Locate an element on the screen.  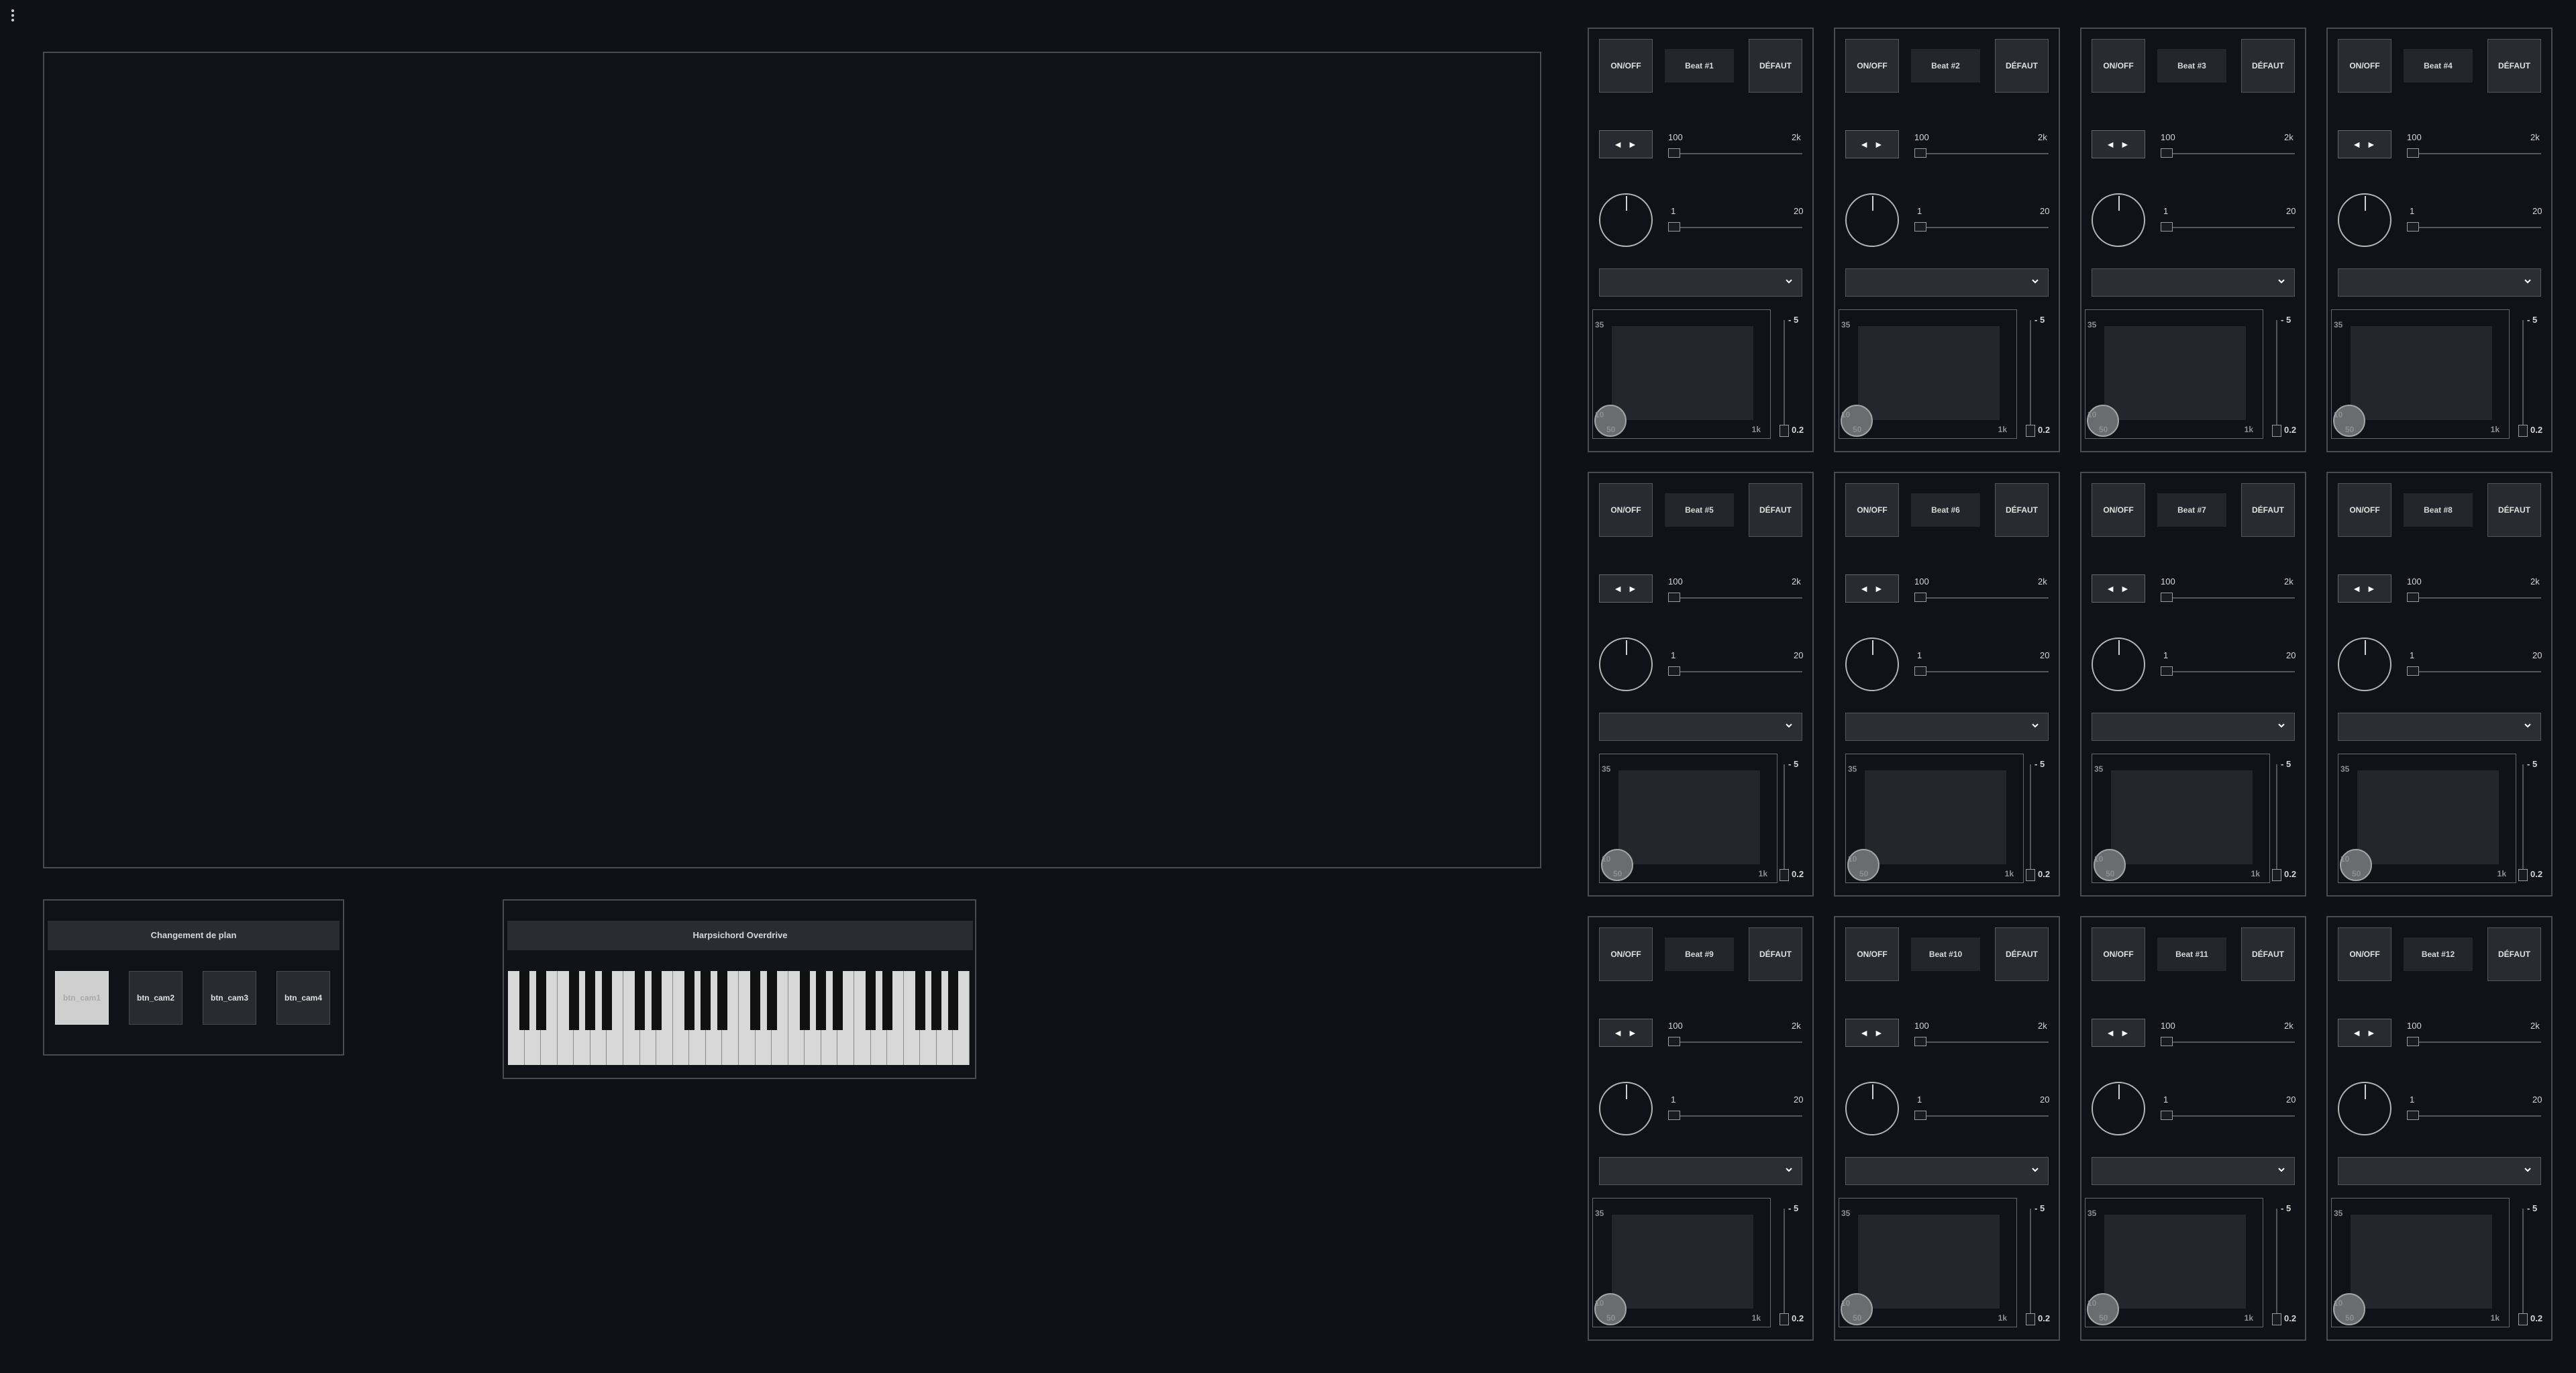
camera-button-4: btn_cam4 is located at coordinates (303, 998).